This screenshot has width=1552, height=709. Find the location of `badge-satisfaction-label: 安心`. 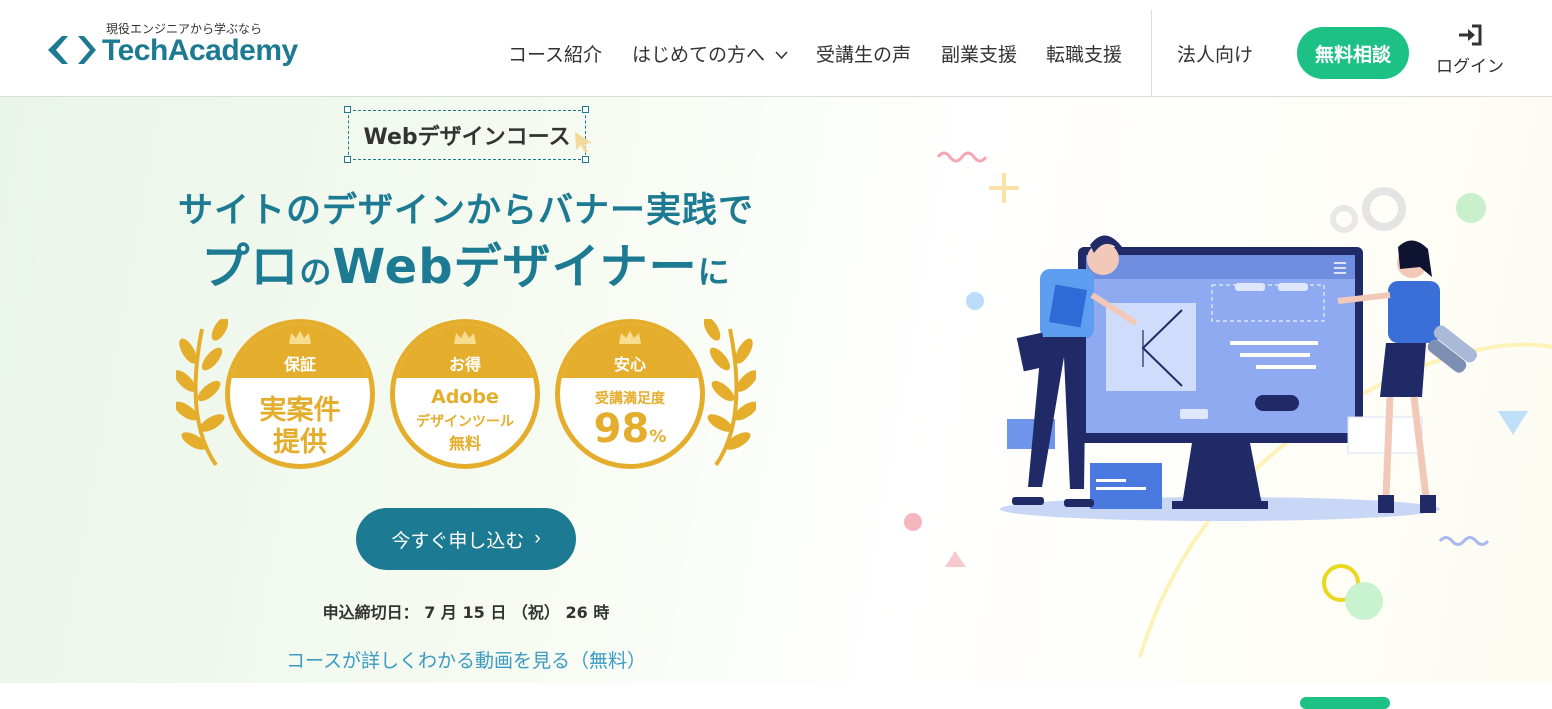

badge-satisfaction-label: 安心 is located at coordinates (629, 364).